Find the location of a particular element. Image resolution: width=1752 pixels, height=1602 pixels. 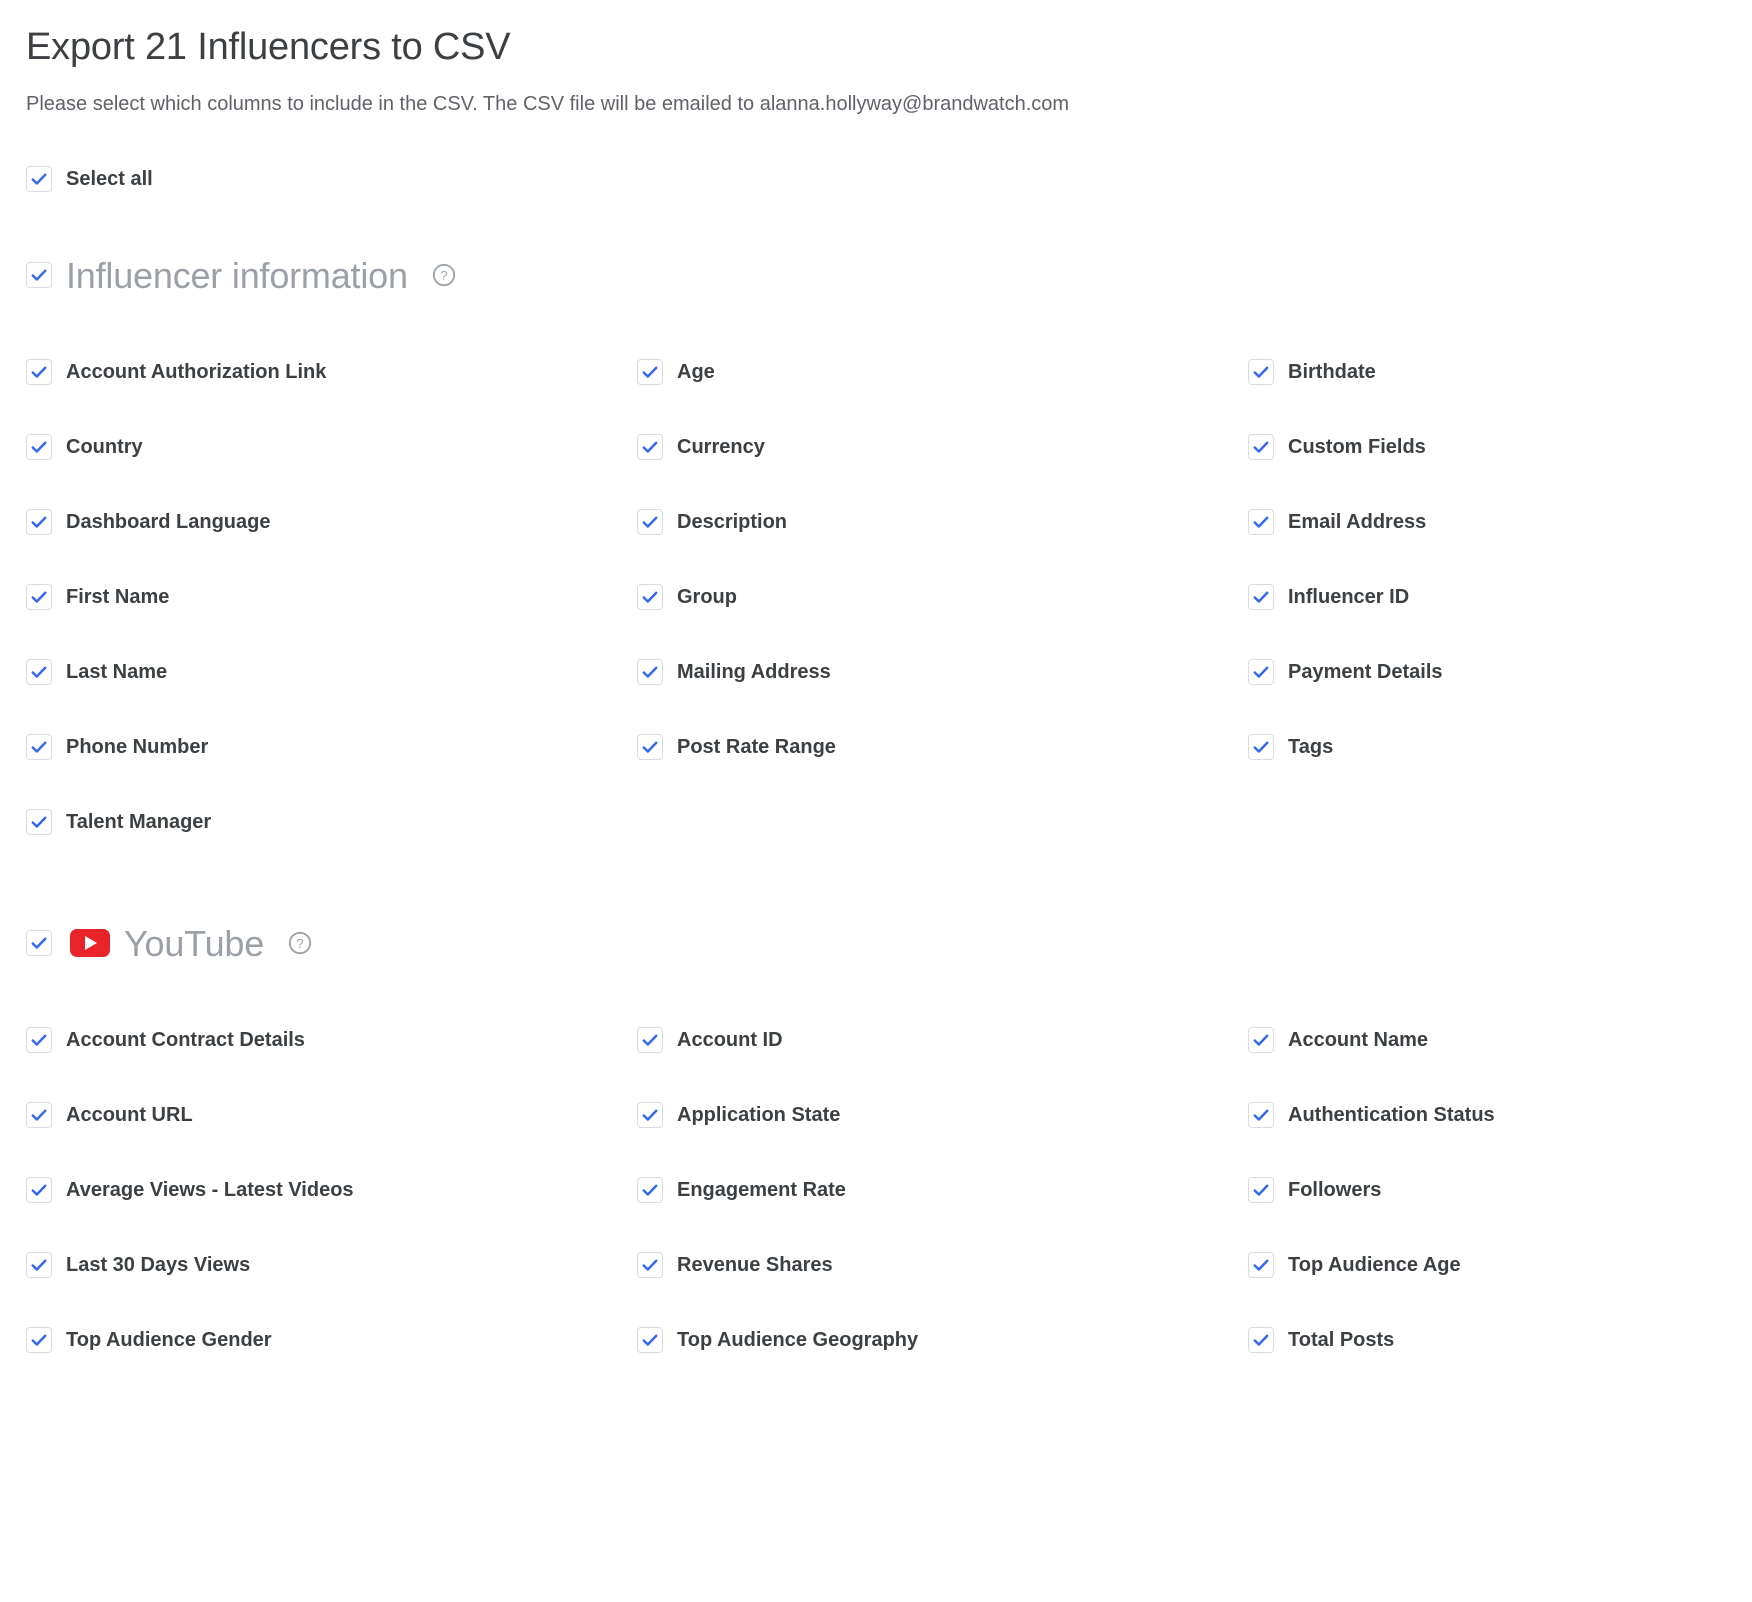

column-option-row: Dashboard Language is located at coordinates (148, 522).